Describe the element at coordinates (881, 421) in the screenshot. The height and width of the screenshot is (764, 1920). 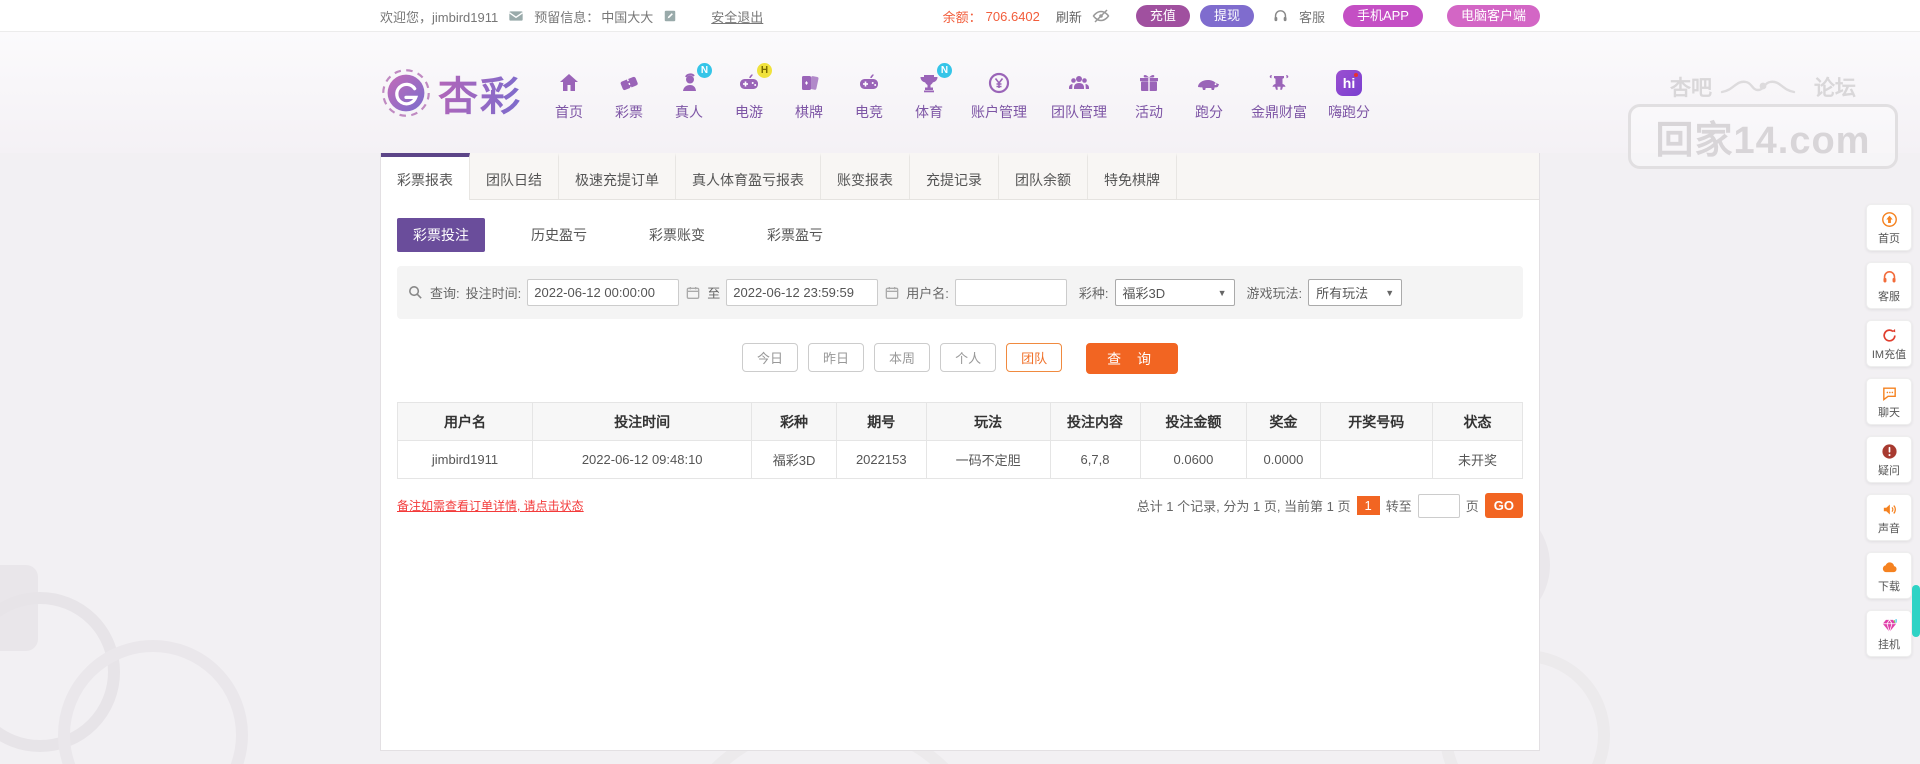
I see `col-issue: 期号` at that location.